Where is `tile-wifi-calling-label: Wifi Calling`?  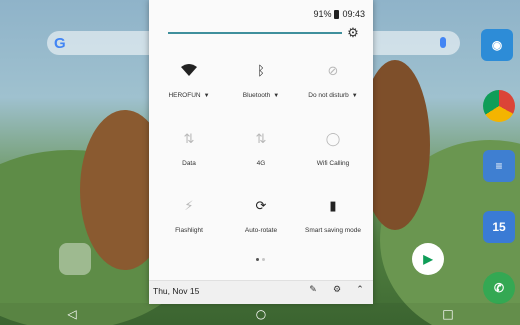
tile-wifi-calling-label: Wifi Calling is located at coordinates (333, 163).